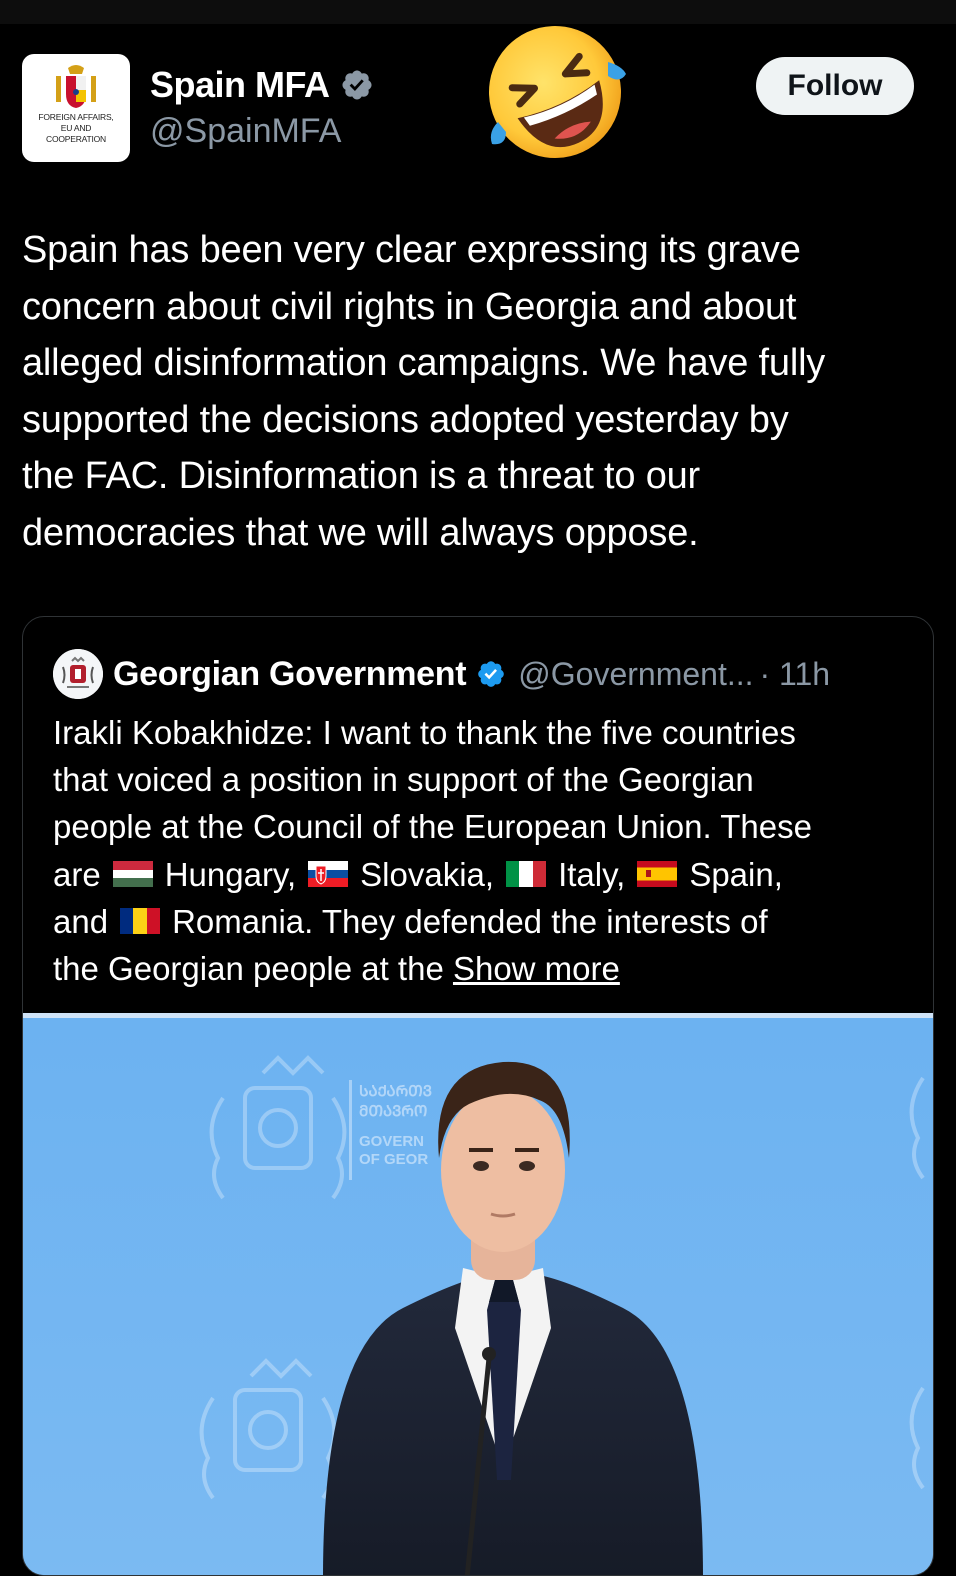 This screenshot has width=956, height=1576. I want to click on hungary-flag-icon, so click(132, 873).